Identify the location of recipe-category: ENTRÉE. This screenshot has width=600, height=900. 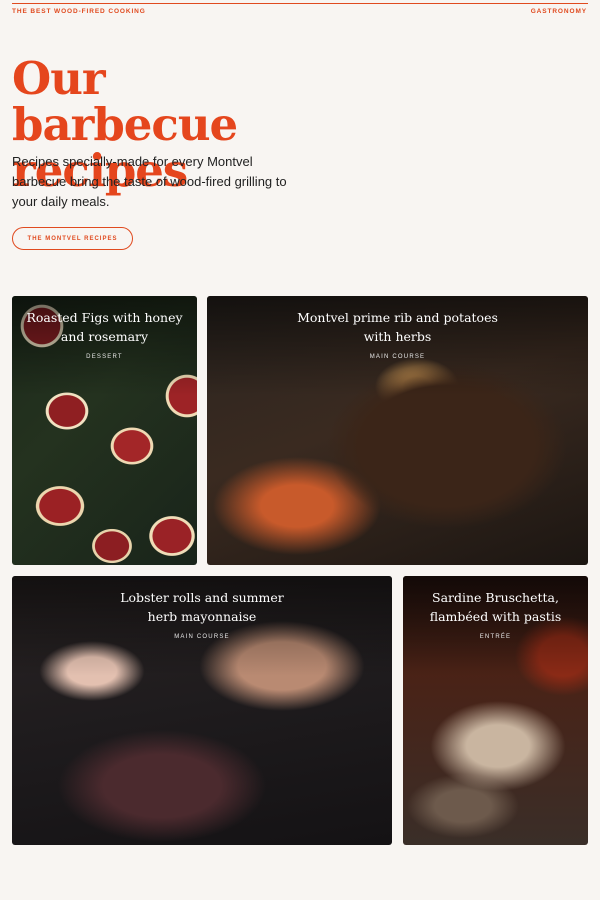
(495, 637).